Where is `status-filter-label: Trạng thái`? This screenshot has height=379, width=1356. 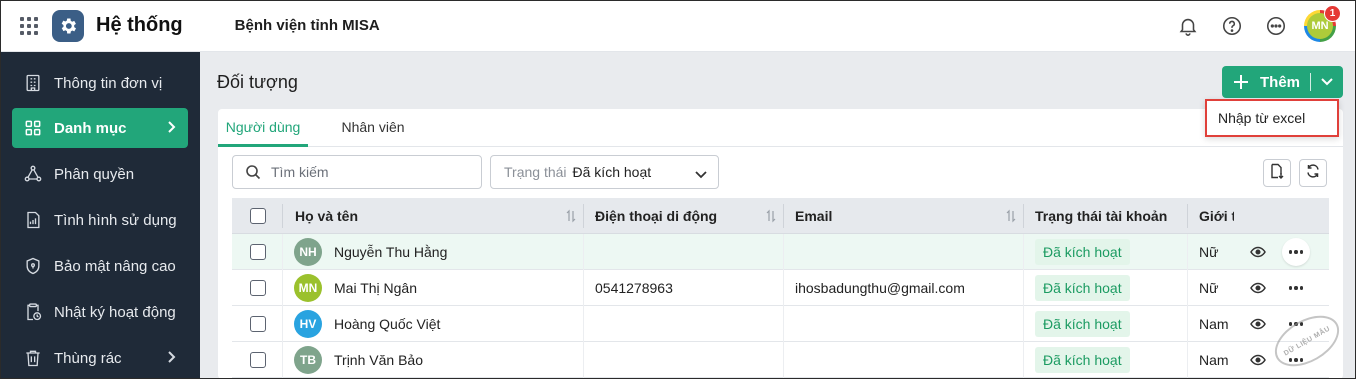
status-filter-label: Trạng thái is located at coordinates (535, 172).